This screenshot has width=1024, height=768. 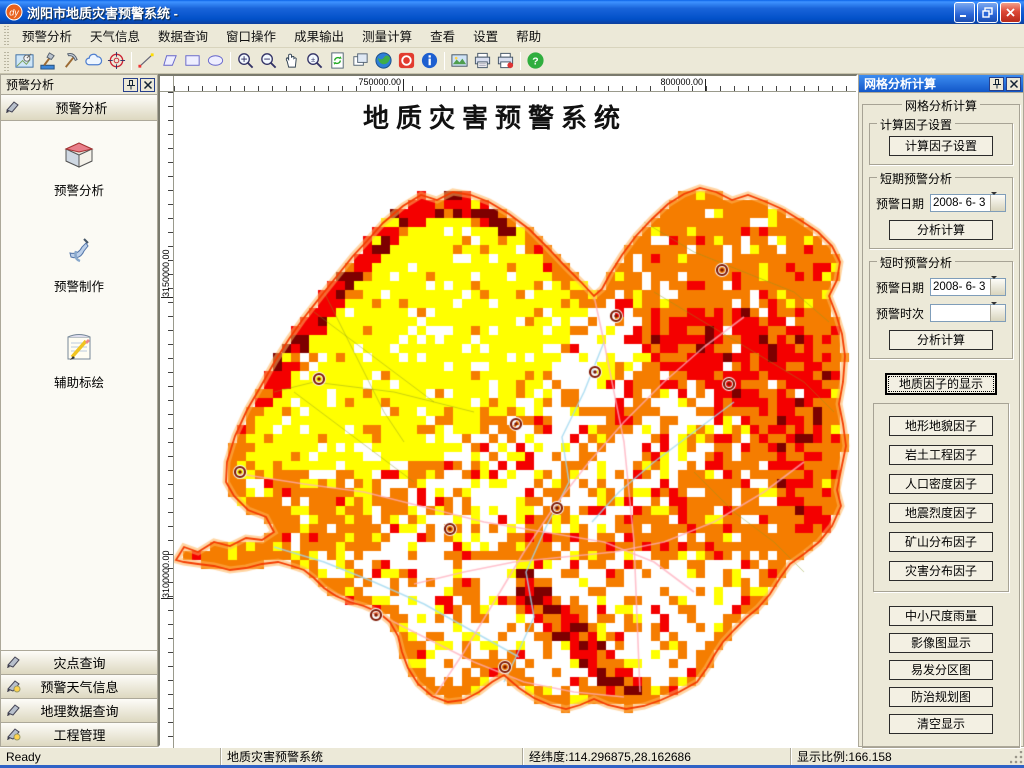 I want to click on app-icon: dy, so click(x=14, y=12).